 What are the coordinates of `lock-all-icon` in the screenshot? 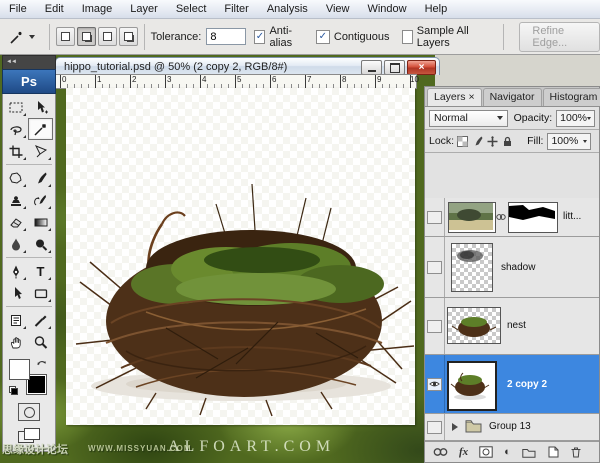 It's located at (507, 141).